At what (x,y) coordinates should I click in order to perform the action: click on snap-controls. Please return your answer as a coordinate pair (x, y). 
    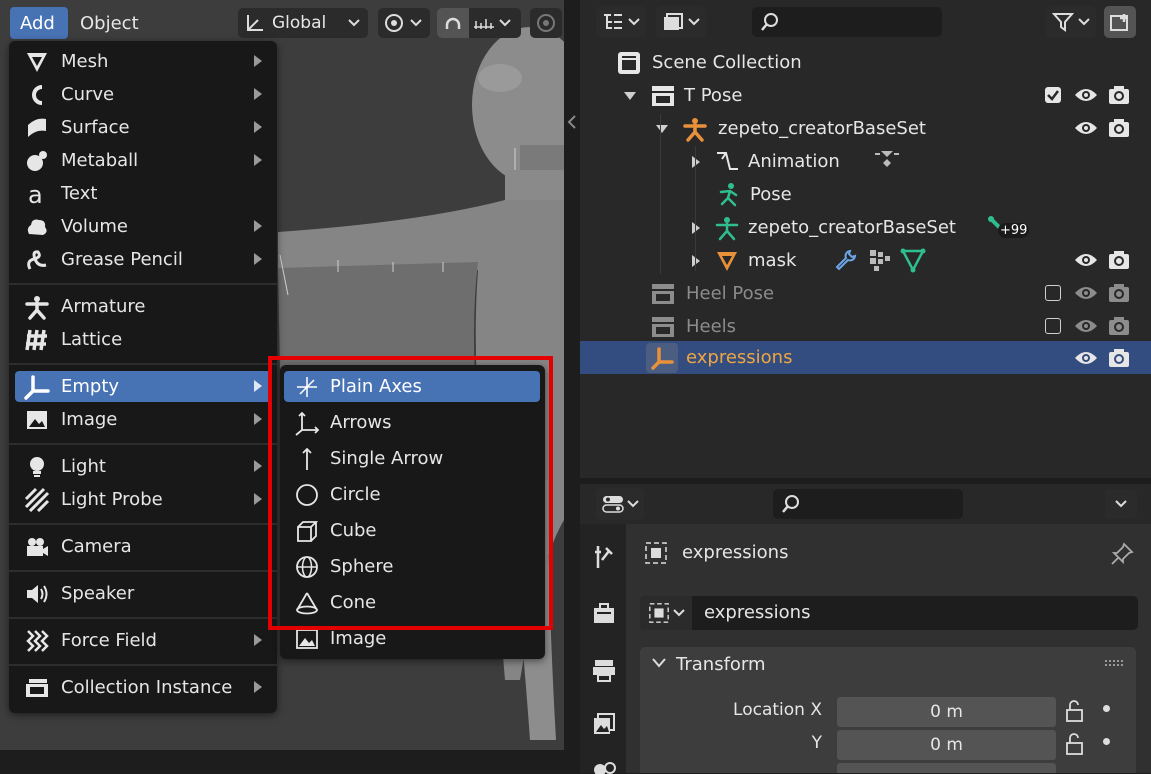
    Looking at the image, I should click on (479, 23).